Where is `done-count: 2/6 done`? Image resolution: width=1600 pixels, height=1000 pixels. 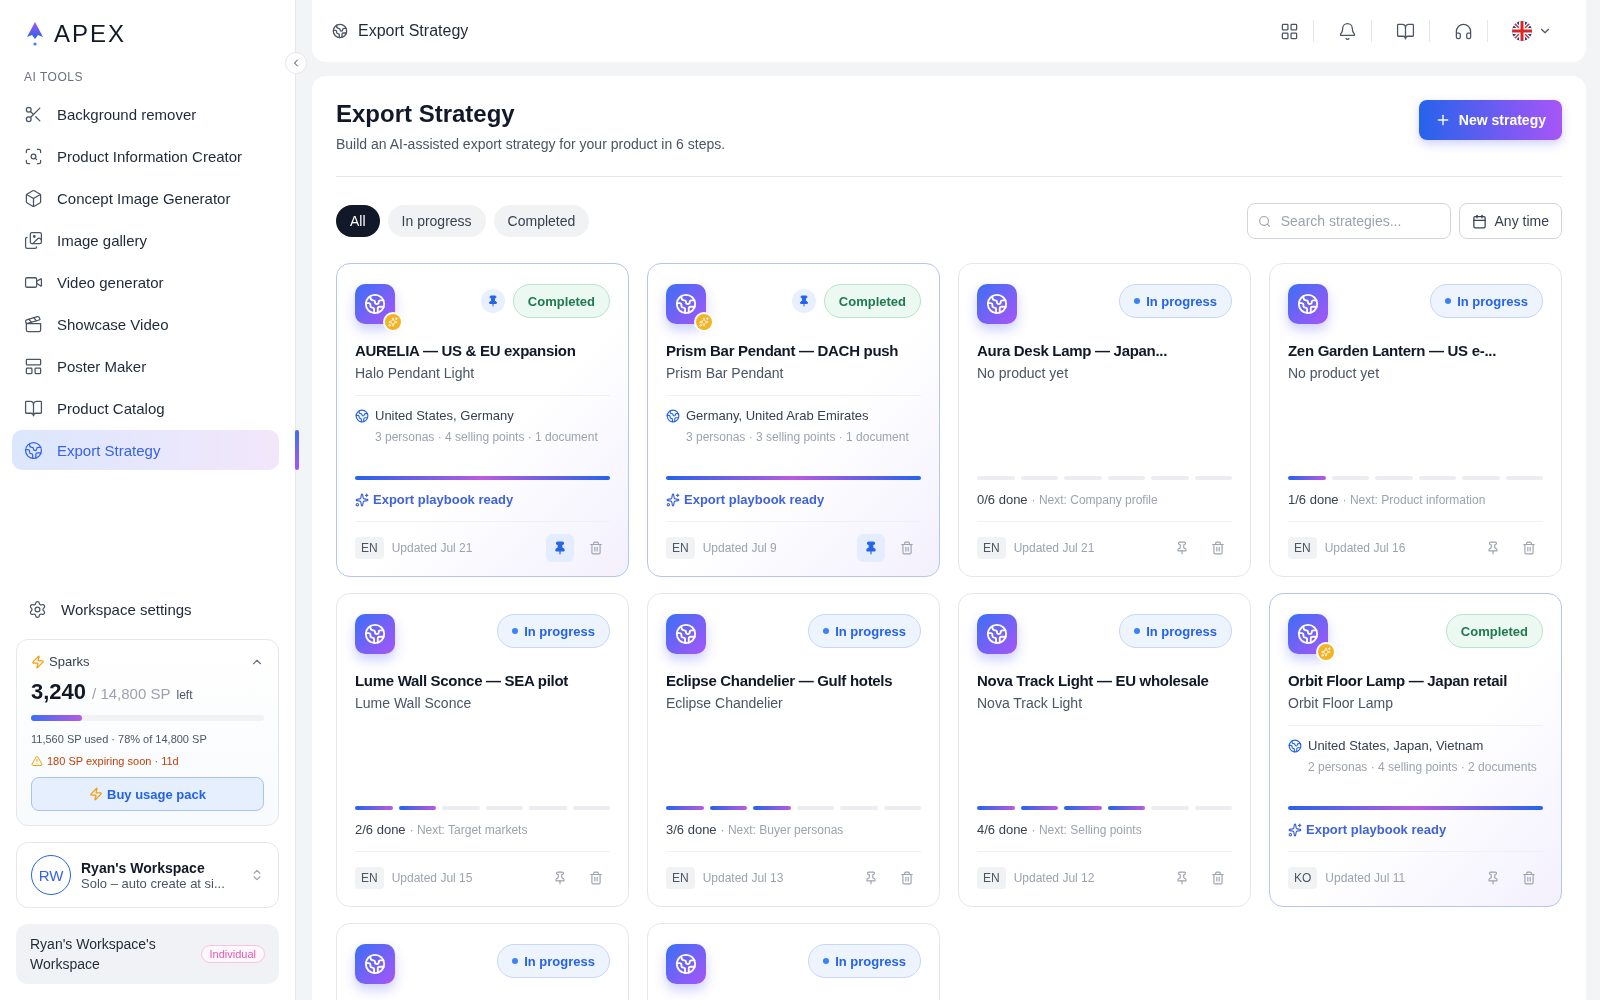
done-count: 2/6 done is located at coordinates (380, 829).